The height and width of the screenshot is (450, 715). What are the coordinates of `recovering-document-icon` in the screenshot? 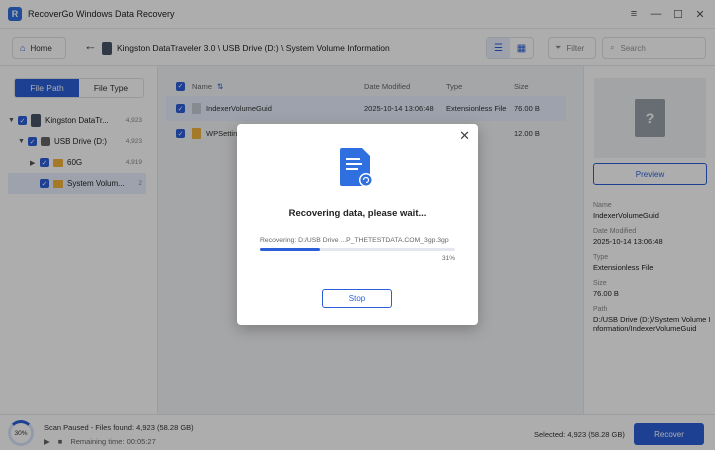 It's located at (356, 167).